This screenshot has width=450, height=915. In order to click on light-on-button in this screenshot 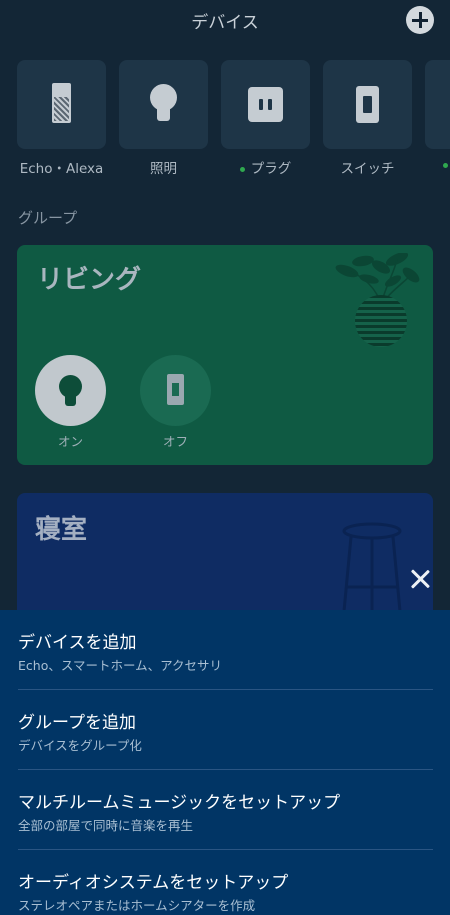, I will do `click(70, 390)`.